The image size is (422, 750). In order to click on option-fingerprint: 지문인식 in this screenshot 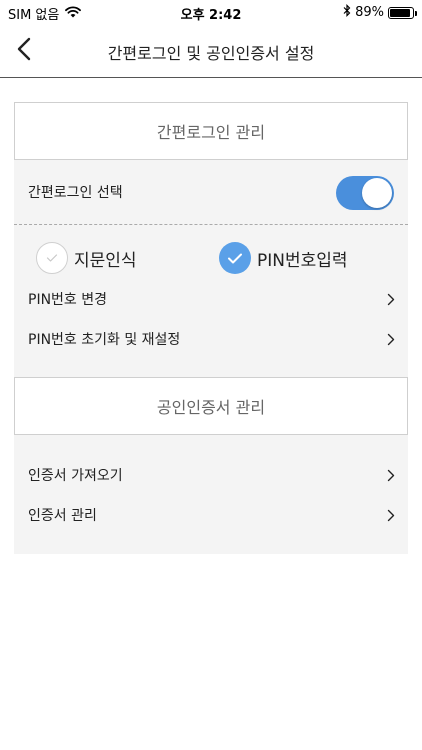, I will do `click(86, 258)`.